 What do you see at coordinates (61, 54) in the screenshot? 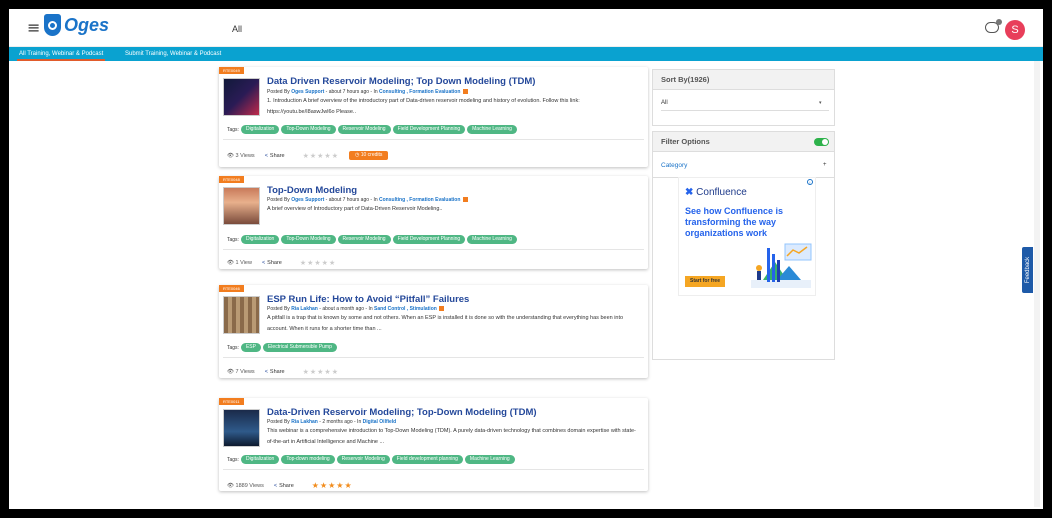
I see `tab-all-training: All Training, Webinar & Podcast` at bounding box center [61, 54].